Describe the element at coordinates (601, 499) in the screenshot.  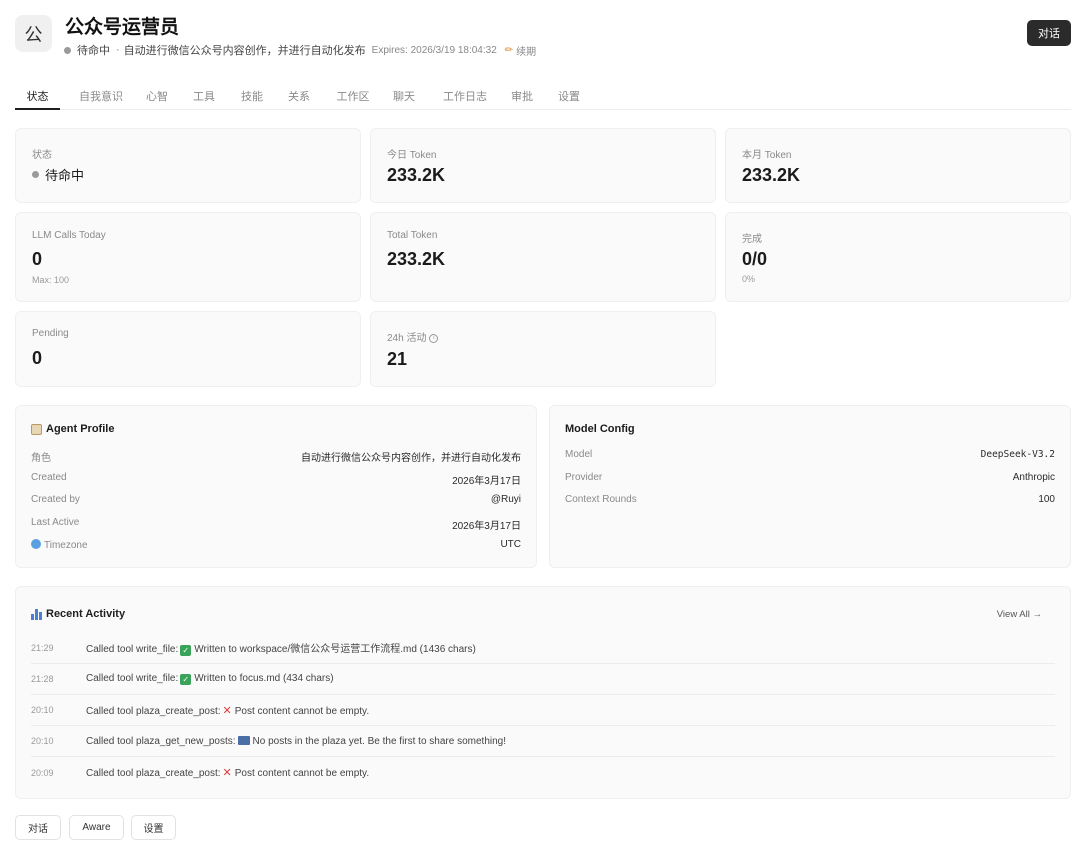
I see `model-key: Context Rounds` at that location.